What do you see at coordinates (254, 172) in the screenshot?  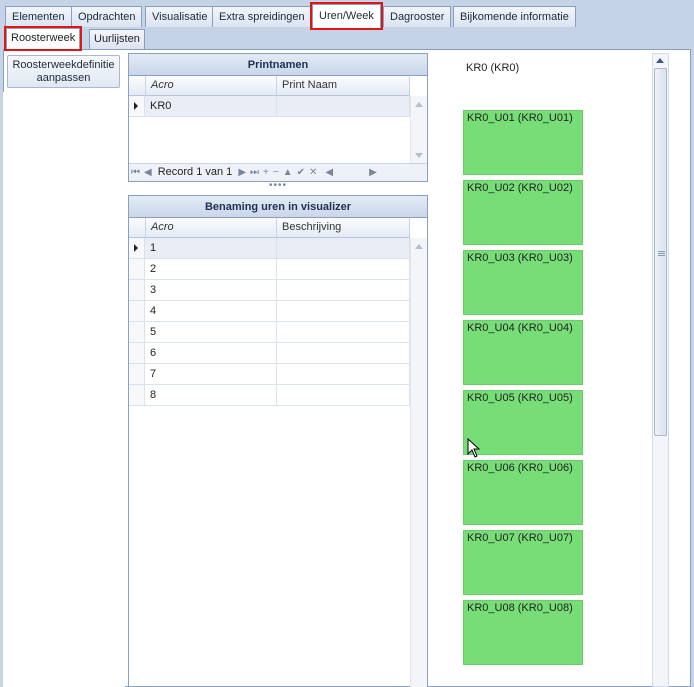 I see `last-record-icon: ⏭` at bounding box center [254, 172].